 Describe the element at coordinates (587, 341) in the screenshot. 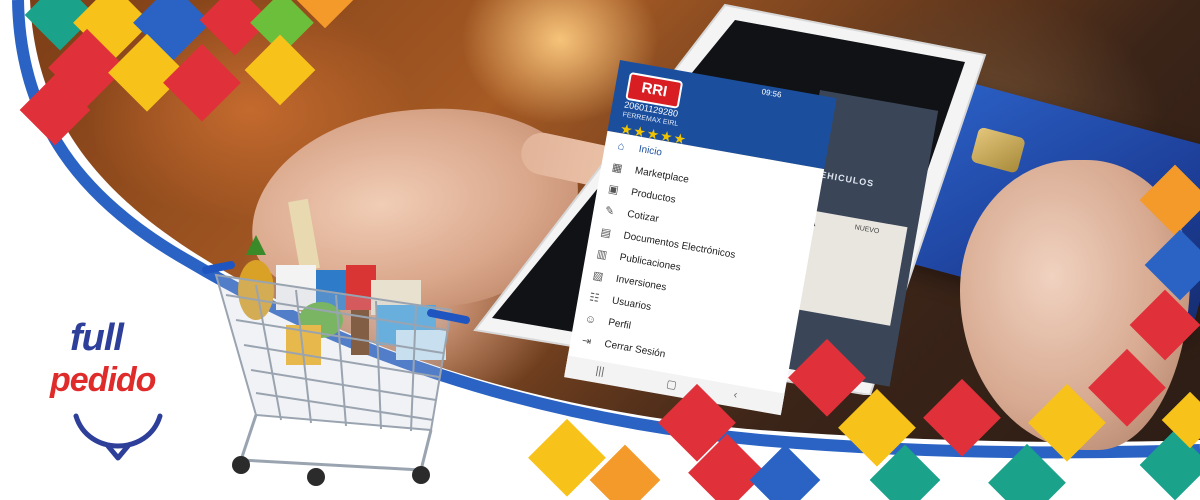

I see `logout-icon: ⇥` at that location.